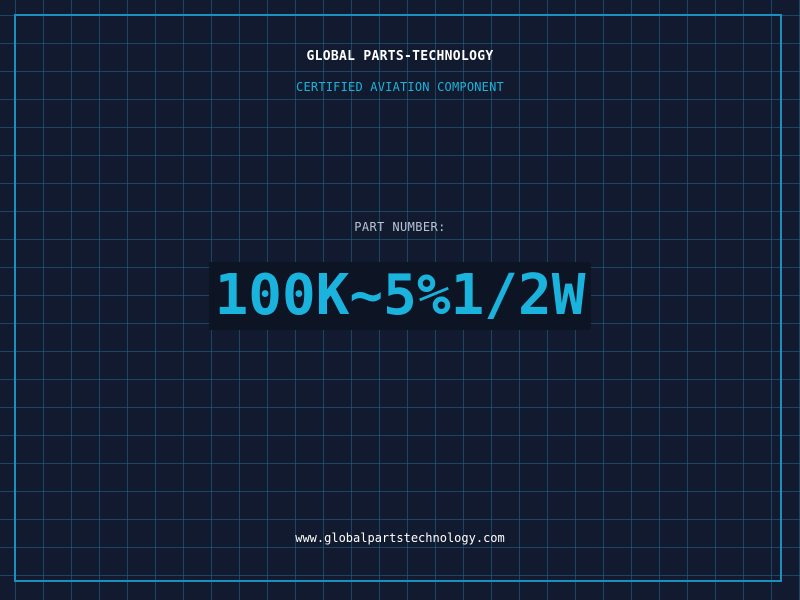 The image size is (800, 600). I want to click on website-url: www.globalpartstechnology.com, so click(400, 538).